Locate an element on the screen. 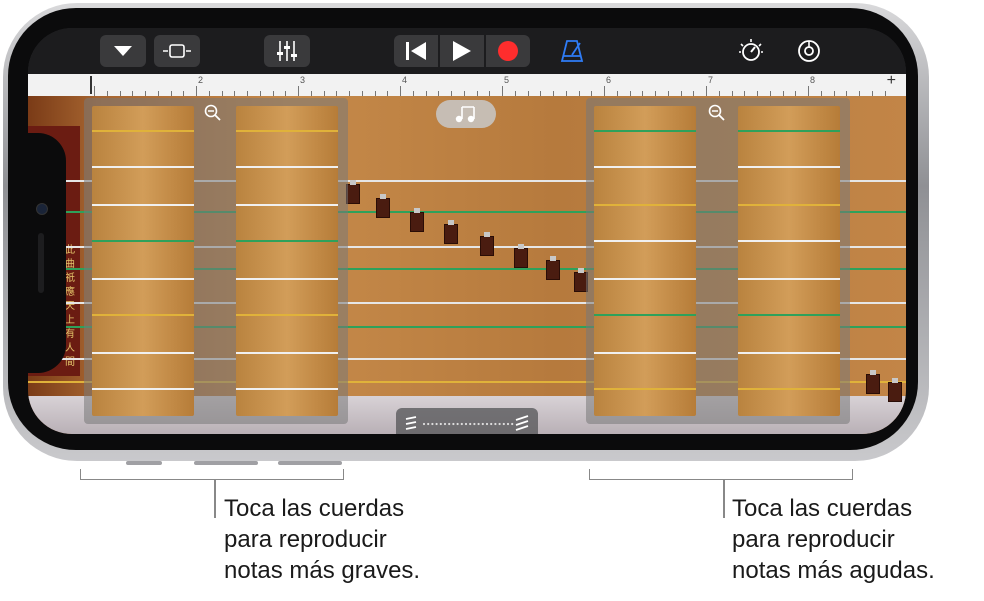 Image resolution: width=984 pixels, height=601 pixels. master-volume-button is located at coordinates (751, 53).